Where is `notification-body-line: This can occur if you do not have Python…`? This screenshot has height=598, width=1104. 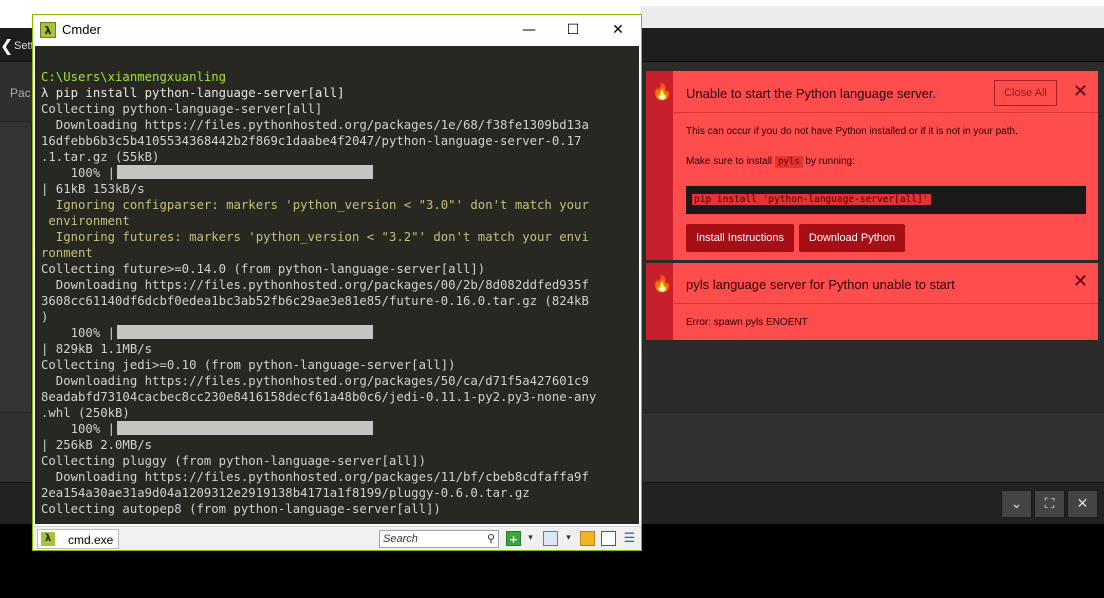 notification-body-line: This can occur if you do not have Python… is located at coordinates (852, 131).